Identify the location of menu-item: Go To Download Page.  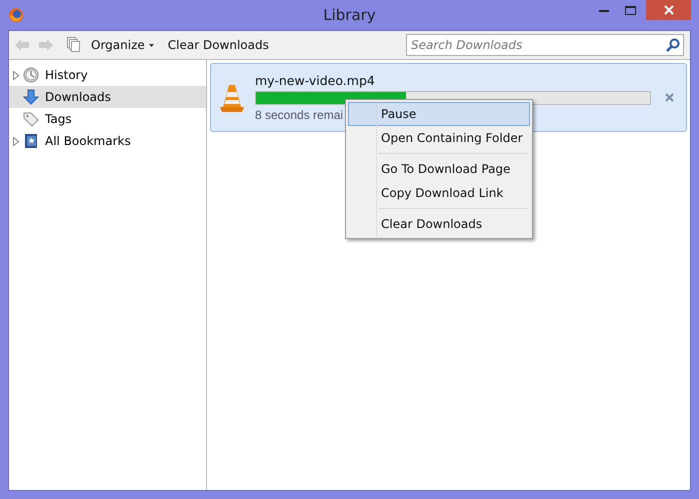
(439, 169).